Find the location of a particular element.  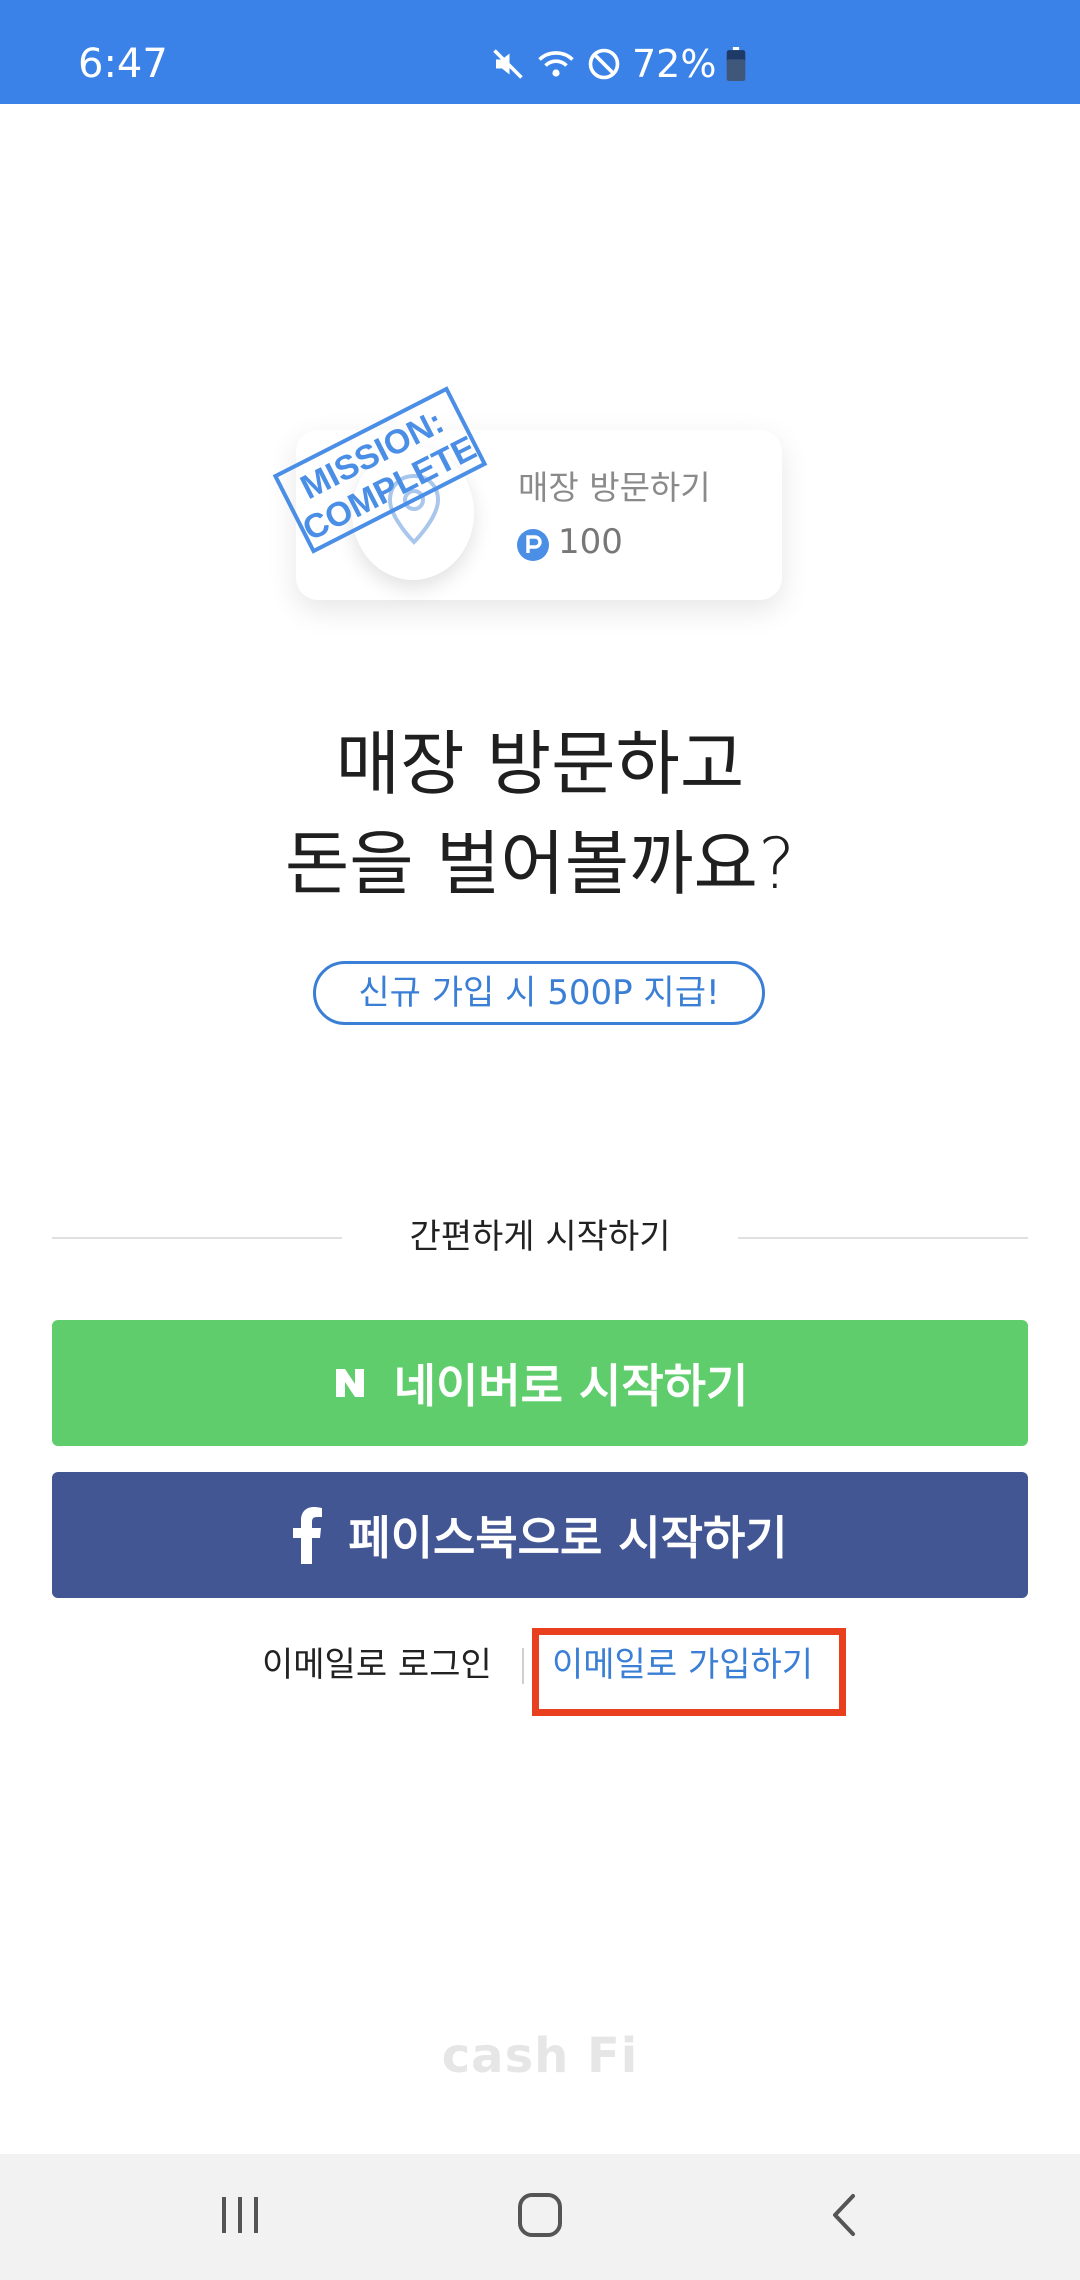

recents-icon is located at coordinates (240, 2217).